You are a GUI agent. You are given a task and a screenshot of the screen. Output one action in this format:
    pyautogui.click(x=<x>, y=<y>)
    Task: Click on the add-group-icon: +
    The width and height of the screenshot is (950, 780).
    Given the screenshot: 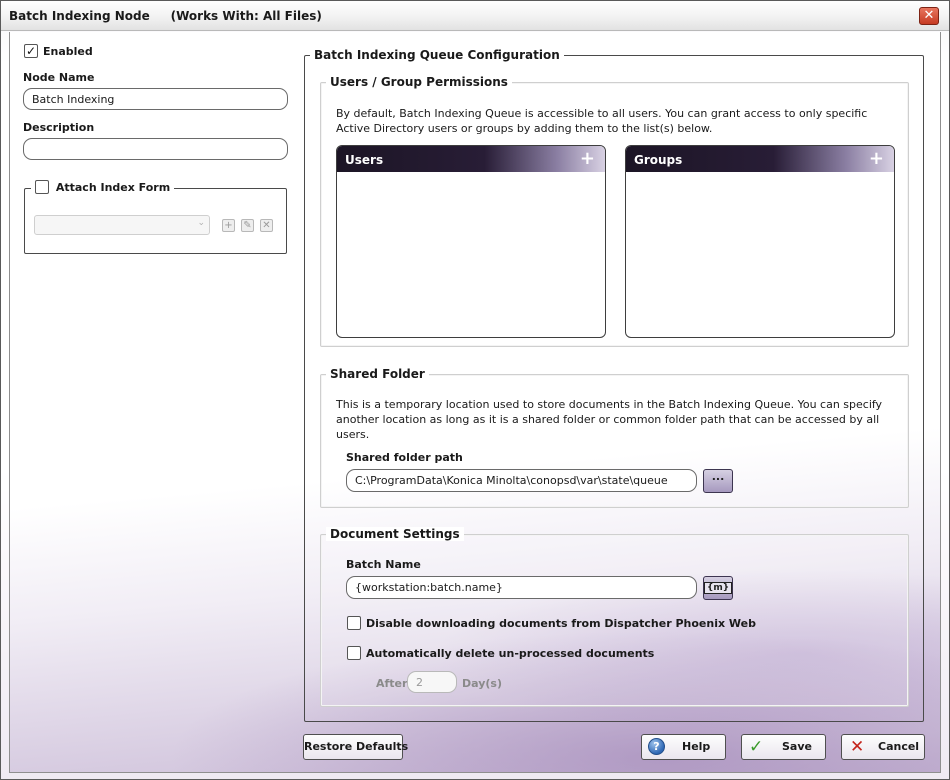 What is the action you would take?
    pyautogui.click(x=876, y=158)
    